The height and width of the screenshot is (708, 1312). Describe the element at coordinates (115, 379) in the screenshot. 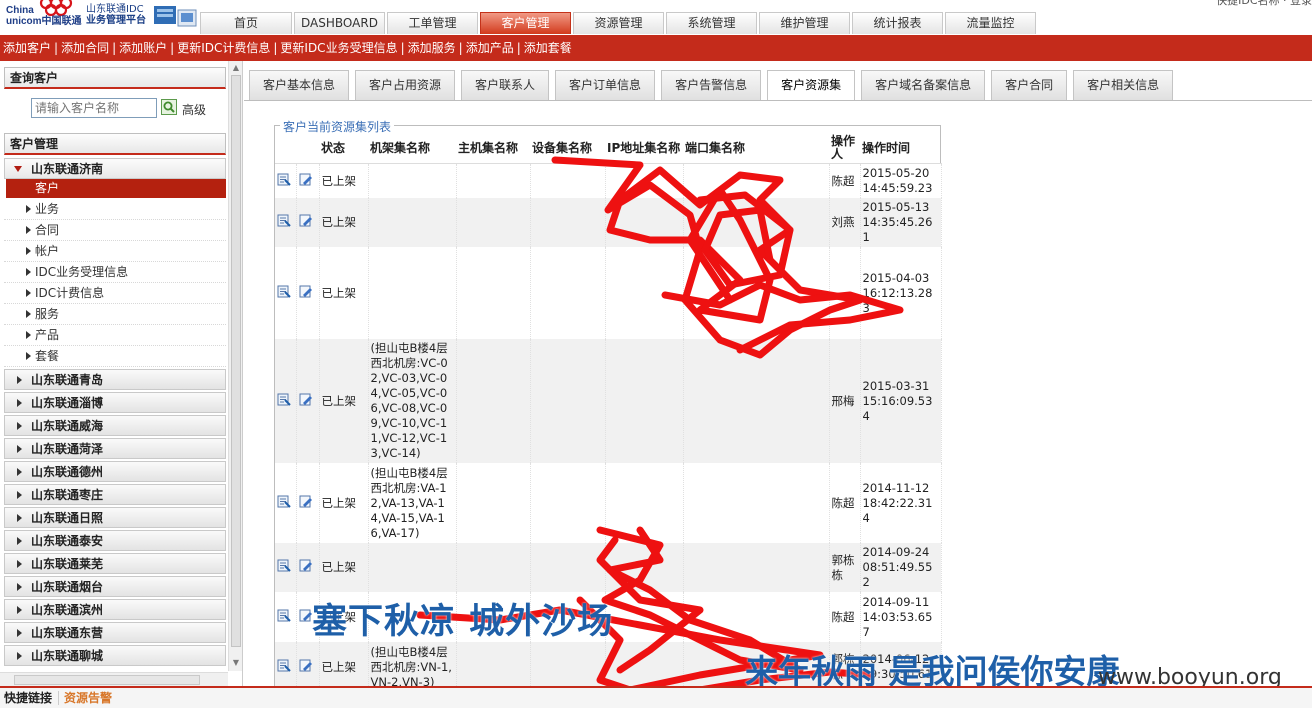

I see `region-qingdao: 山东联通青岛` at that location.